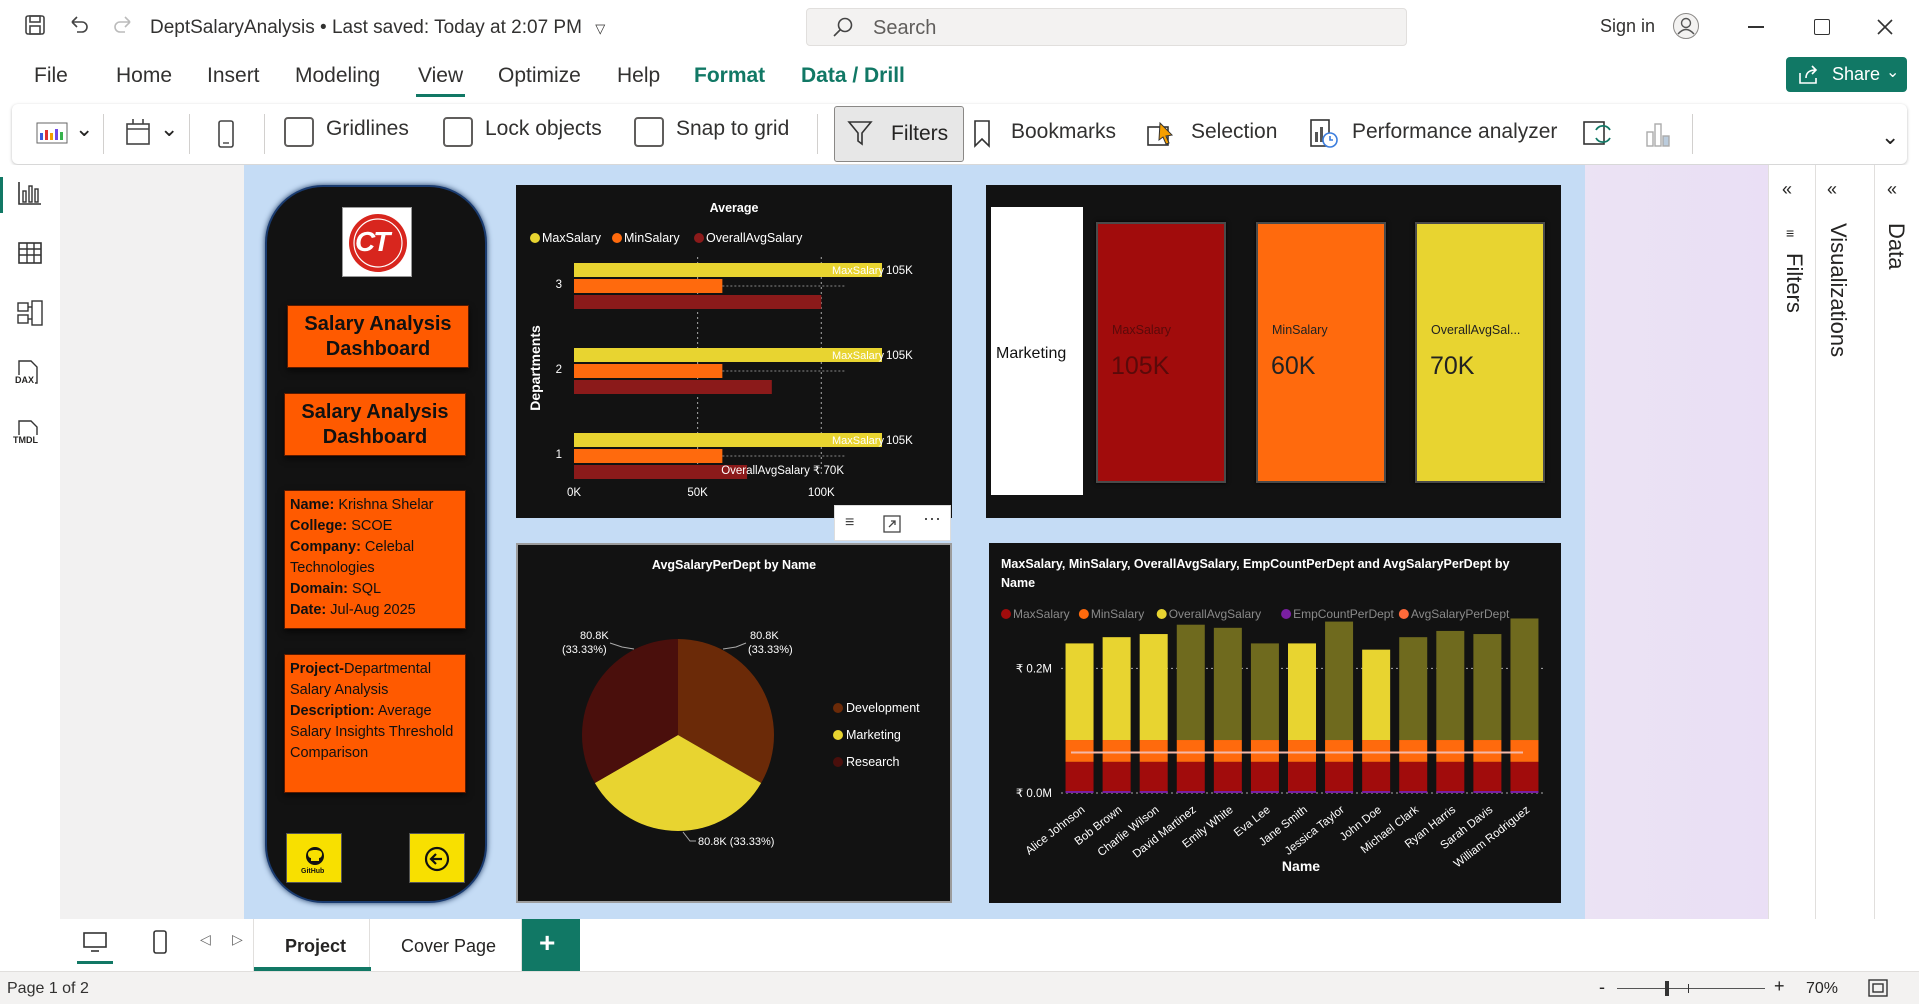  Describe the element at coordinates (1822, 27) in the screenshot. I see `maximize-icon` at that location.